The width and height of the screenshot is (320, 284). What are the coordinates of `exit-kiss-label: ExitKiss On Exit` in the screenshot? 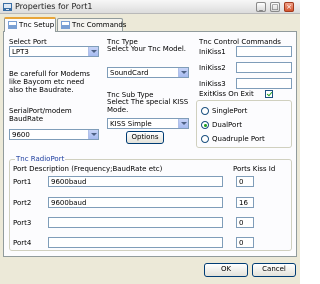 It's located at (226, 94).